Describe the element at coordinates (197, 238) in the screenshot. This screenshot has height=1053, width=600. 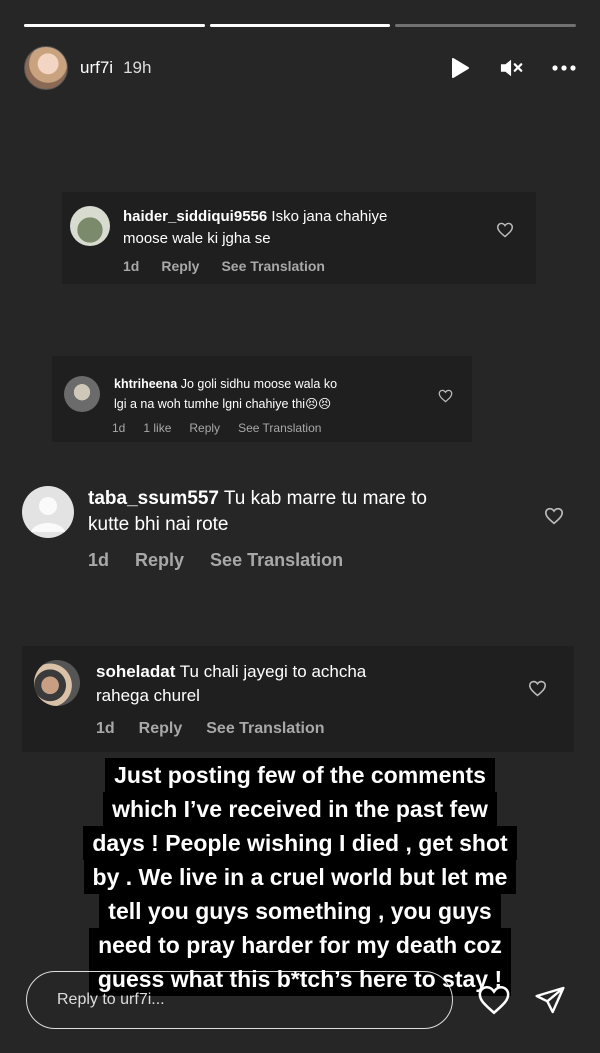
I see `comment-text: moose wale ki jgha se` at that location.